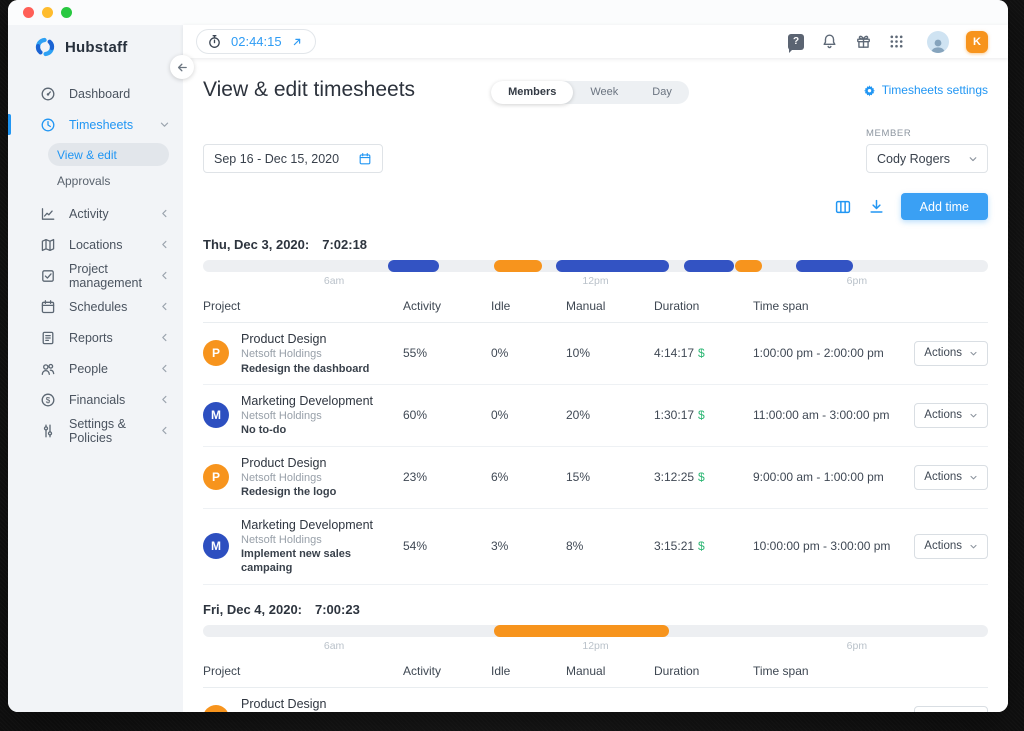 Image resolution: width=1024 pixels, height=731 pixels. What do you see at coordinates (925, 90) in the screenshot?
I see `timesheets-settings-link: Timesheets settings` at bounding box center [925, 90].